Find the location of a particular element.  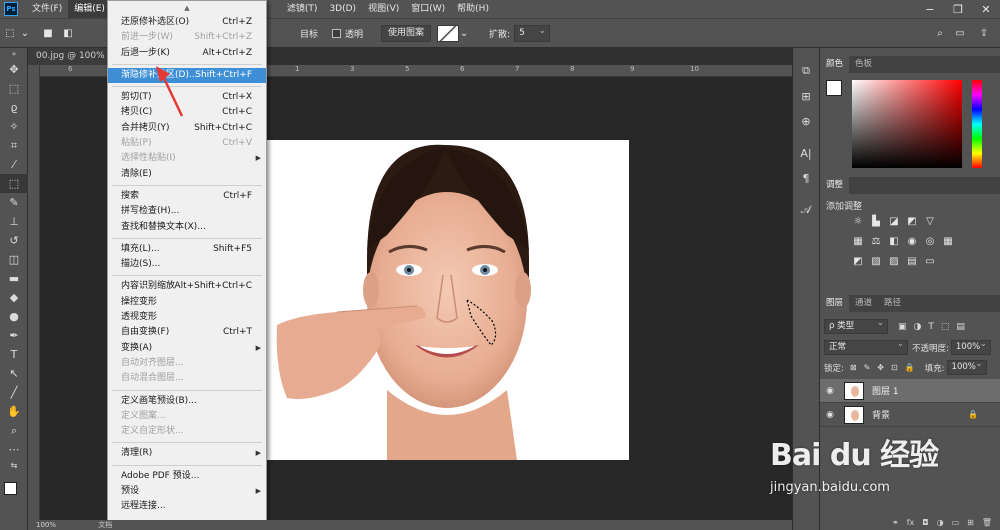

search-icon: ⌕ is located at coordinates (940, 33).